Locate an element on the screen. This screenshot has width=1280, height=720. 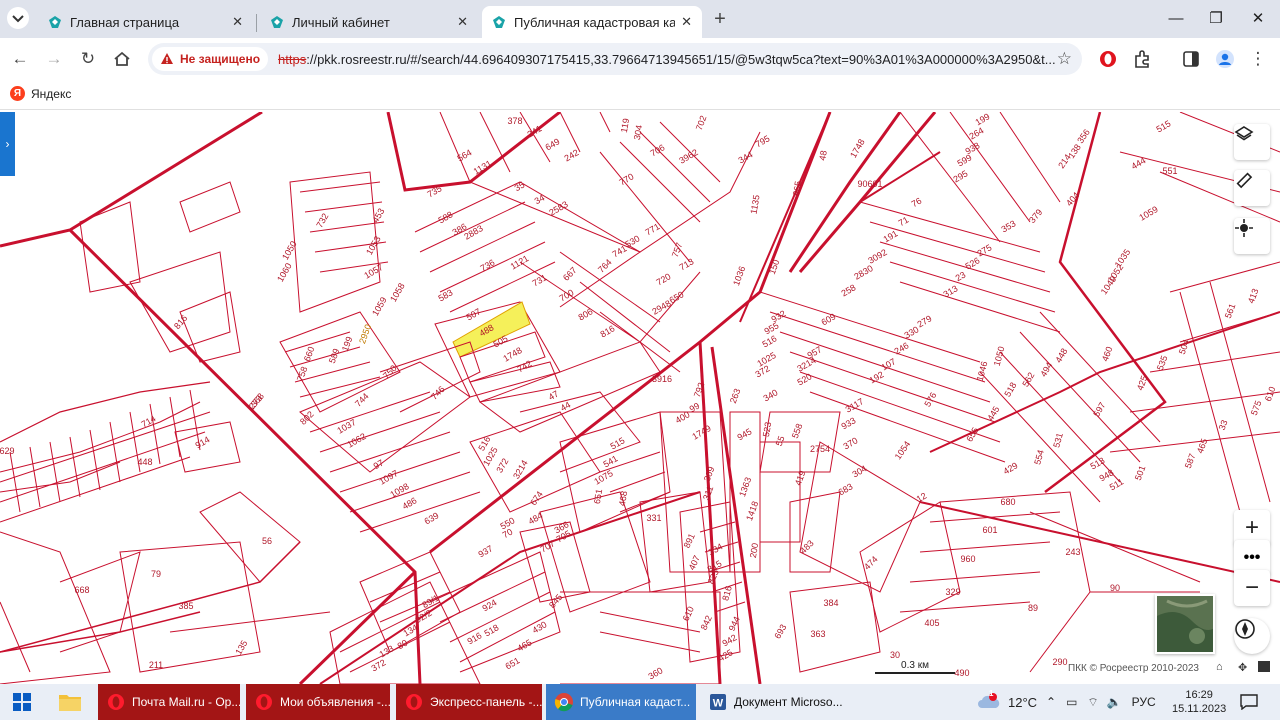
flag-small-icon is located at coordinates (1264, 666).